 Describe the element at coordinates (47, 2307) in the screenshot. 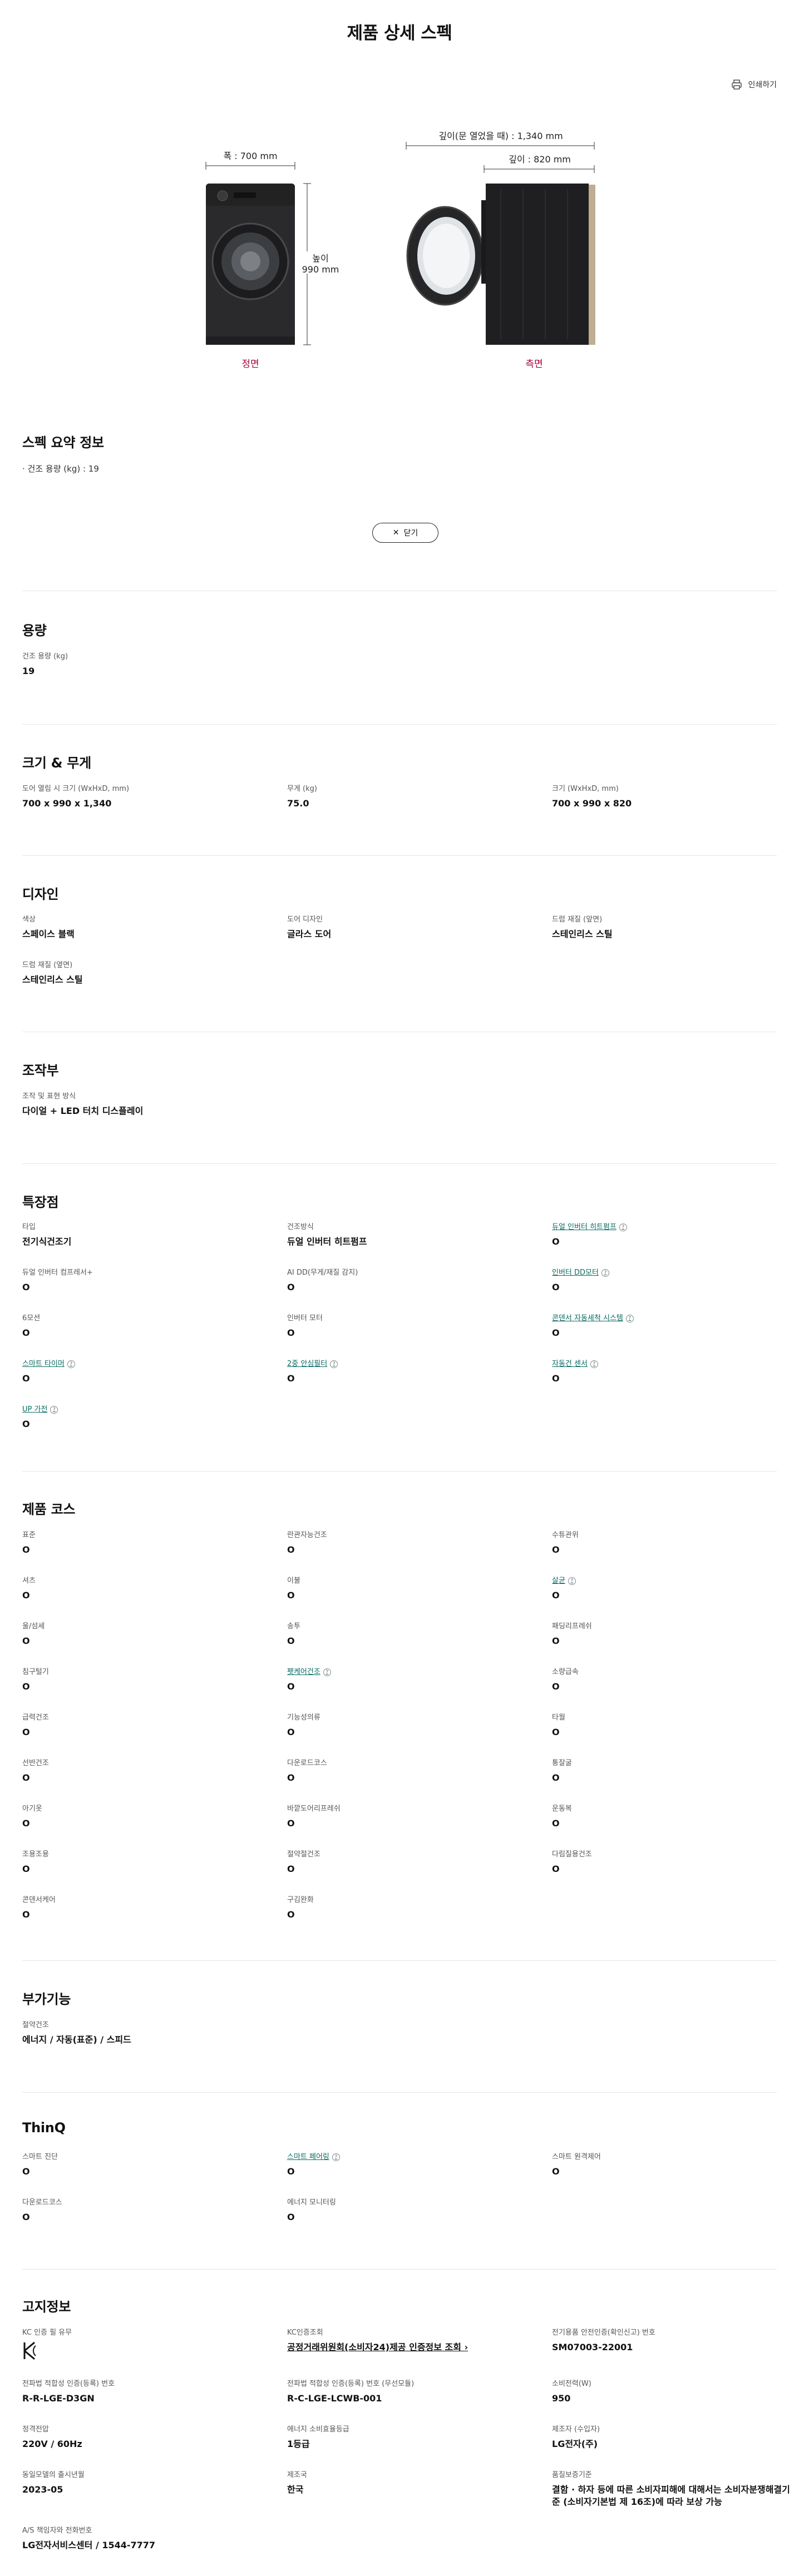

I see `section-title-notice: 고지정보` at that location.